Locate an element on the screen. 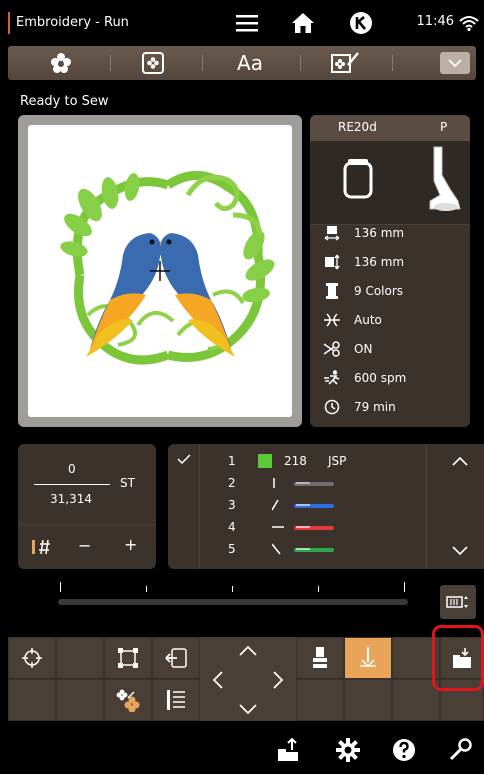 Image resolution: width=484 pixels, height=774 pixels. flower-icon is located at coordinates (61, 63).